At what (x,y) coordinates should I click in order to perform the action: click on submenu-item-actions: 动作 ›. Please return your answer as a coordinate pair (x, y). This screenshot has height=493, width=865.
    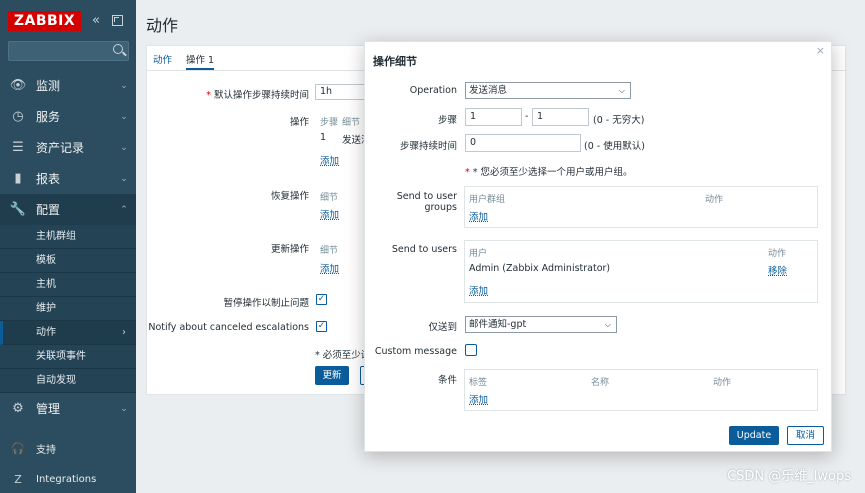
    Looking at the image, I should click on (68, 333).